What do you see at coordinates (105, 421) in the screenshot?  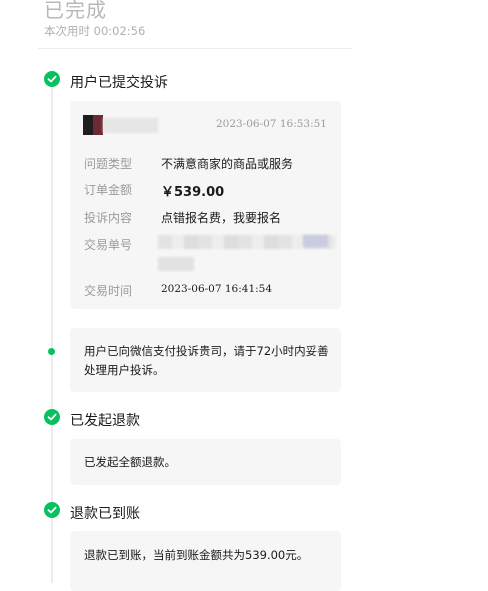 I see `step-title-refund-started: 已发起退款` at bounding box center [105, 421].